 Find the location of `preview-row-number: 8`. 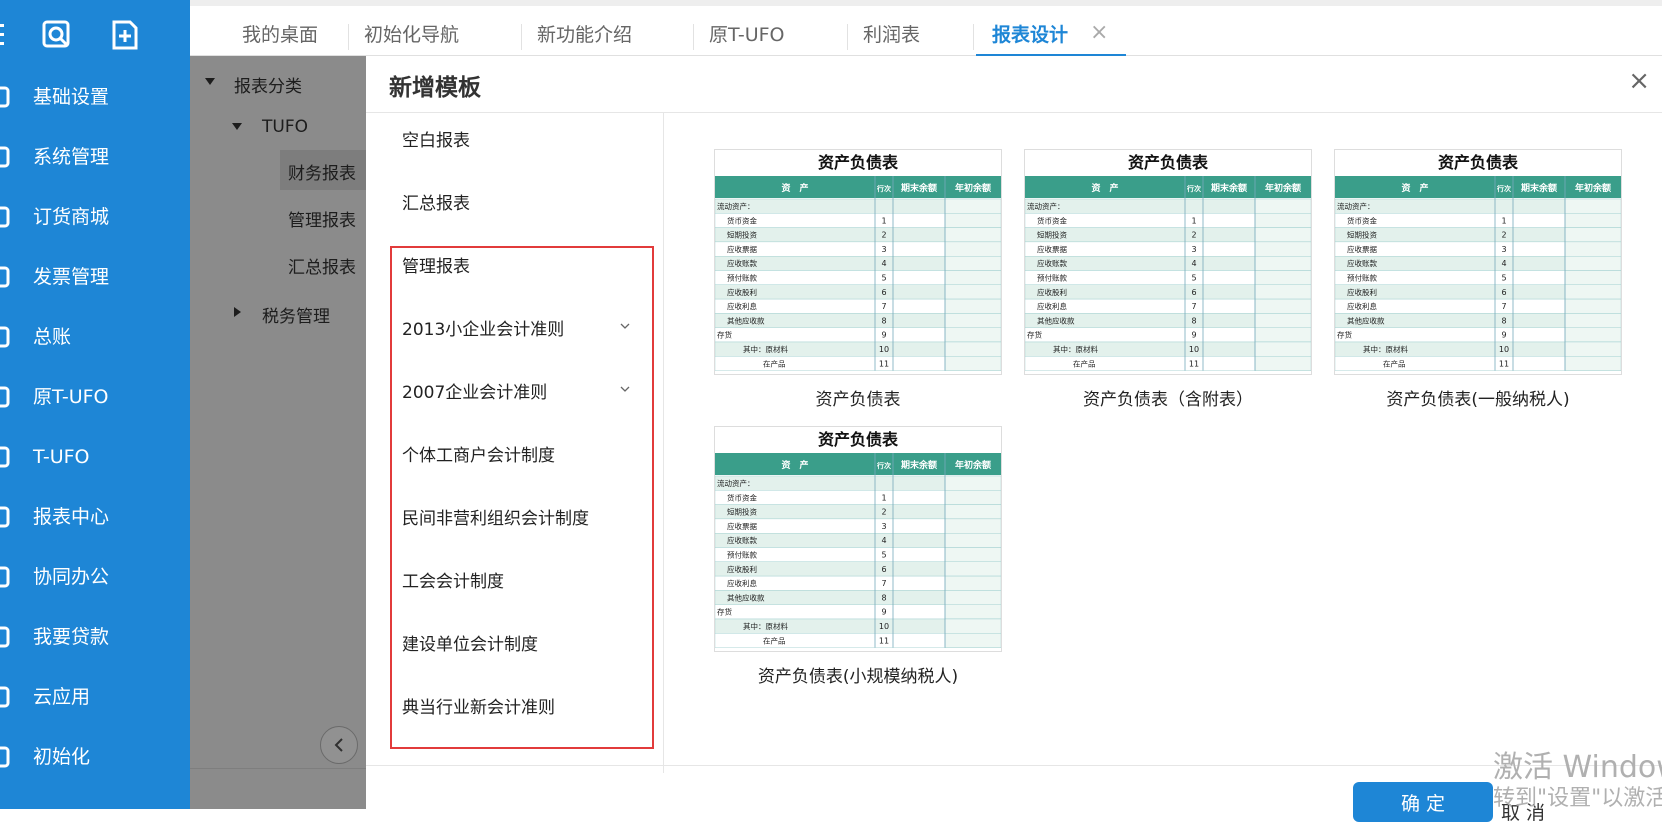

preview-row-number: 8 is located at coordinates (883, 320).